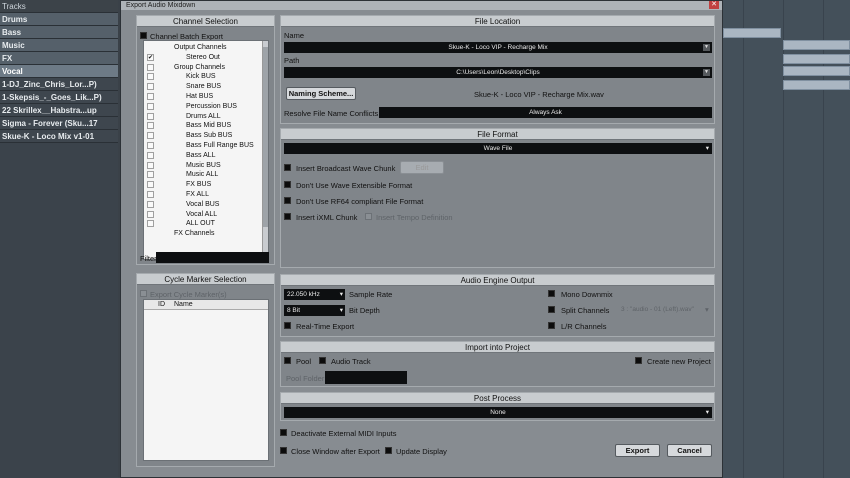 The image size is (850, 478). What do you see at coordinates (322, 360) in the screenshot?
I see `audio-track-checkbox` at bounding box center [322, 360].